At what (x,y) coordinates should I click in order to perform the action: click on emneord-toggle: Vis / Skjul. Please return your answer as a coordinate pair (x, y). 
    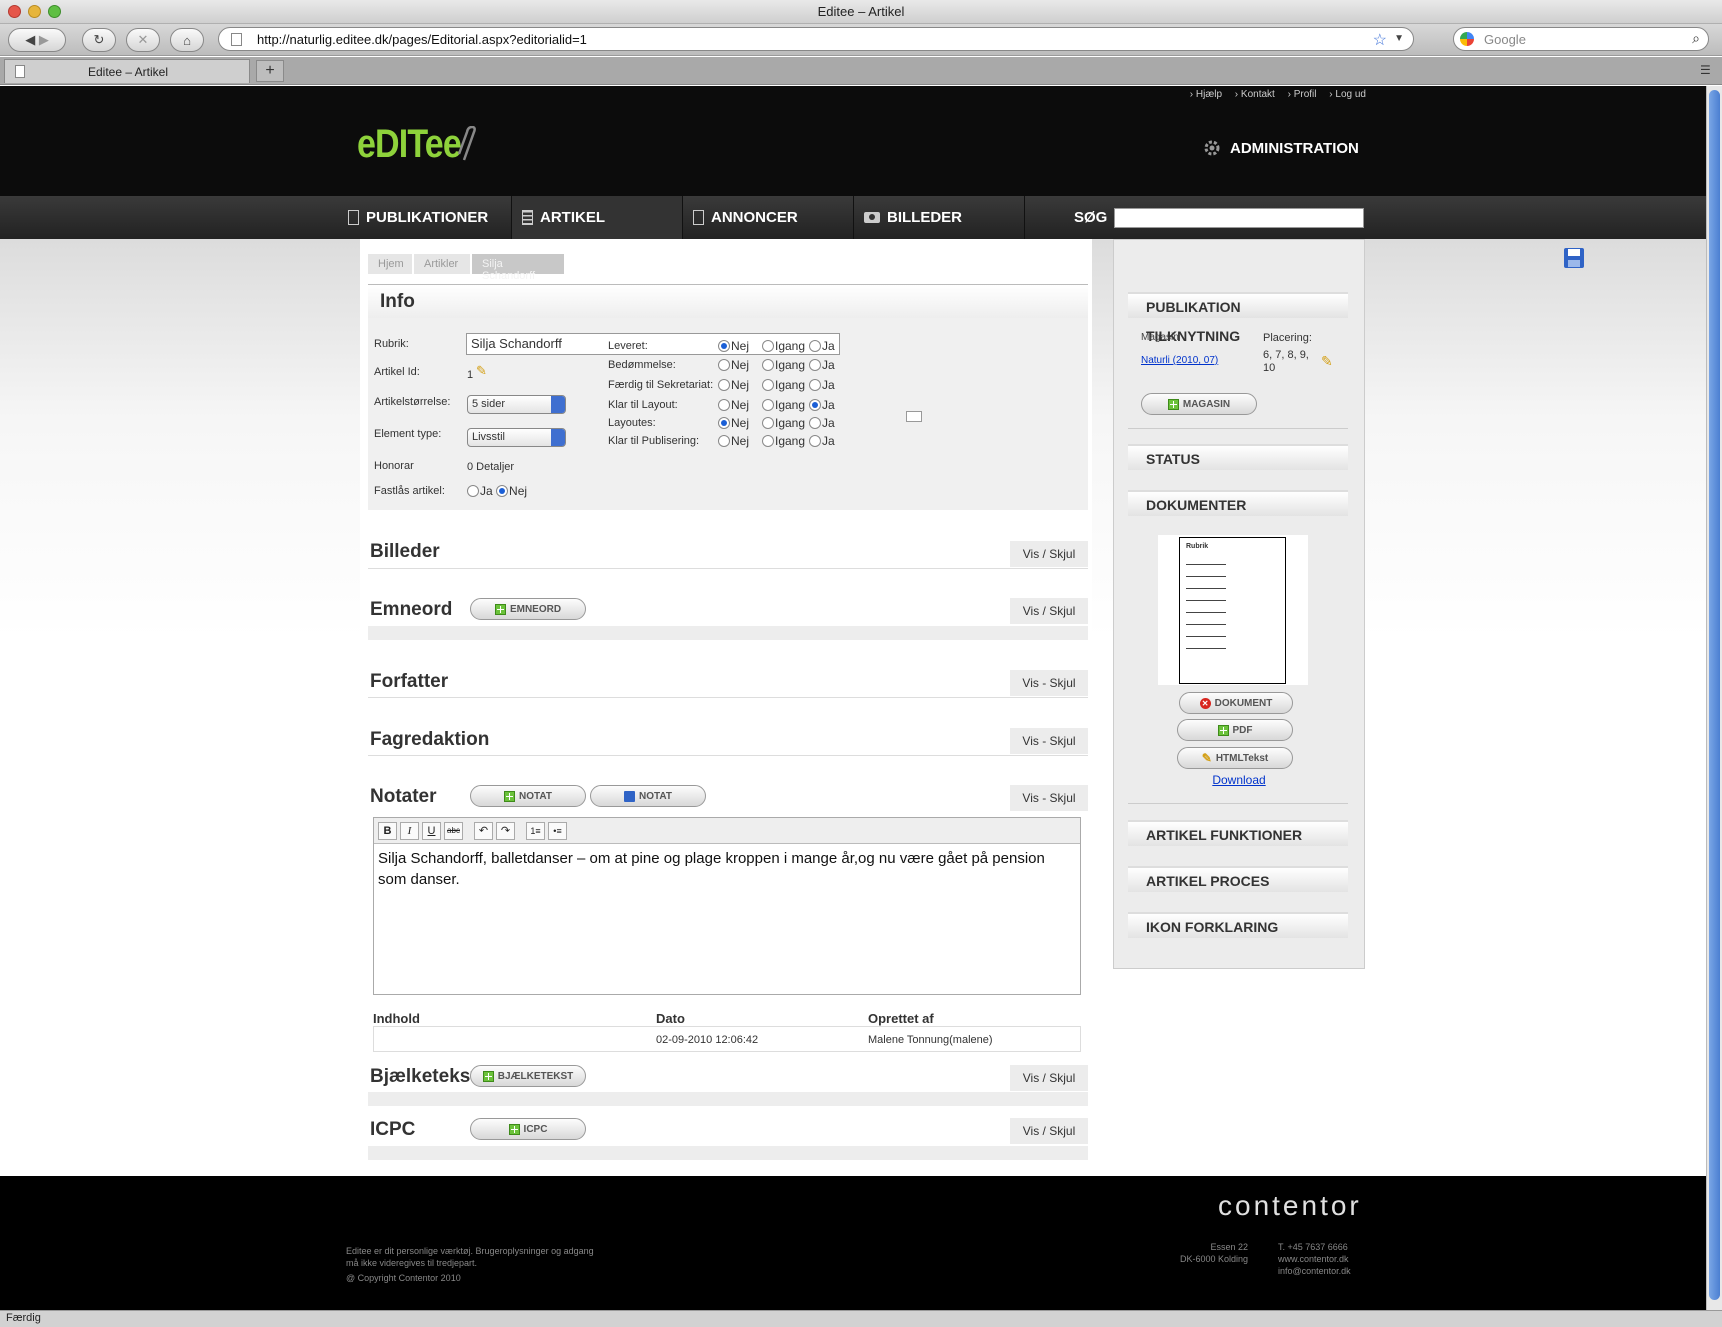
    Looking at the image, I should click on (1049, 611).